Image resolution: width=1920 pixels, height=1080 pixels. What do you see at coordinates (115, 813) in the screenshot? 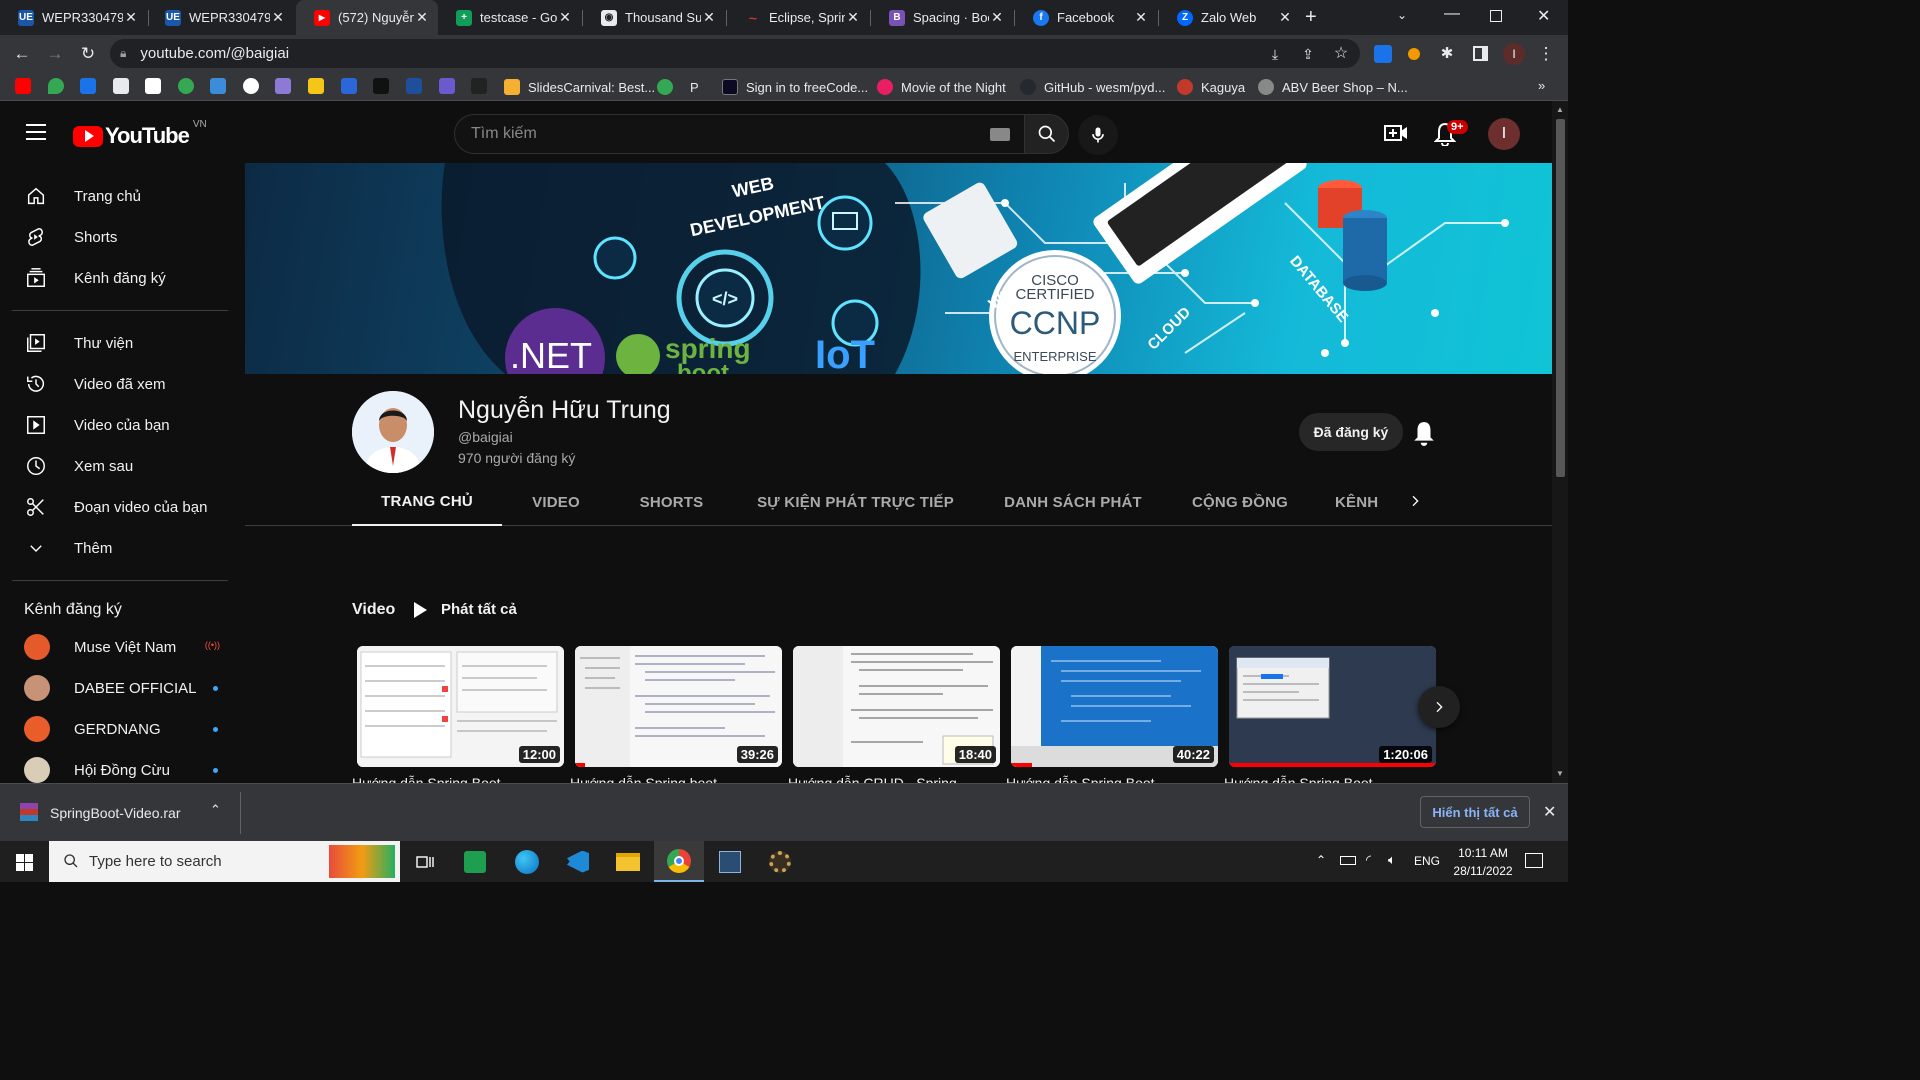
I see `download-item: SpringBoot-Video.rar` at bounding box center [115, 813].